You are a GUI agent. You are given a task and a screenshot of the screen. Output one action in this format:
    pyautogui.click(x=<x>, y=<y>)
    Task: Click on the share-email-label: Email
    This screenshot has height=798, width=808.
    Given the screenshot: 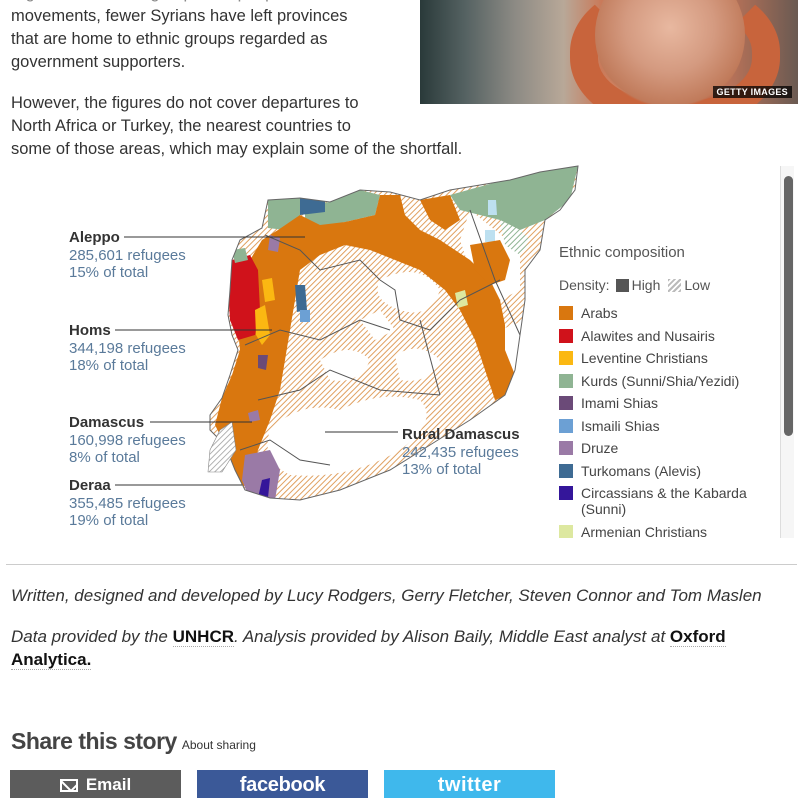 What is the action you would take?
    pyautogui.click(x=108, y=784)
    